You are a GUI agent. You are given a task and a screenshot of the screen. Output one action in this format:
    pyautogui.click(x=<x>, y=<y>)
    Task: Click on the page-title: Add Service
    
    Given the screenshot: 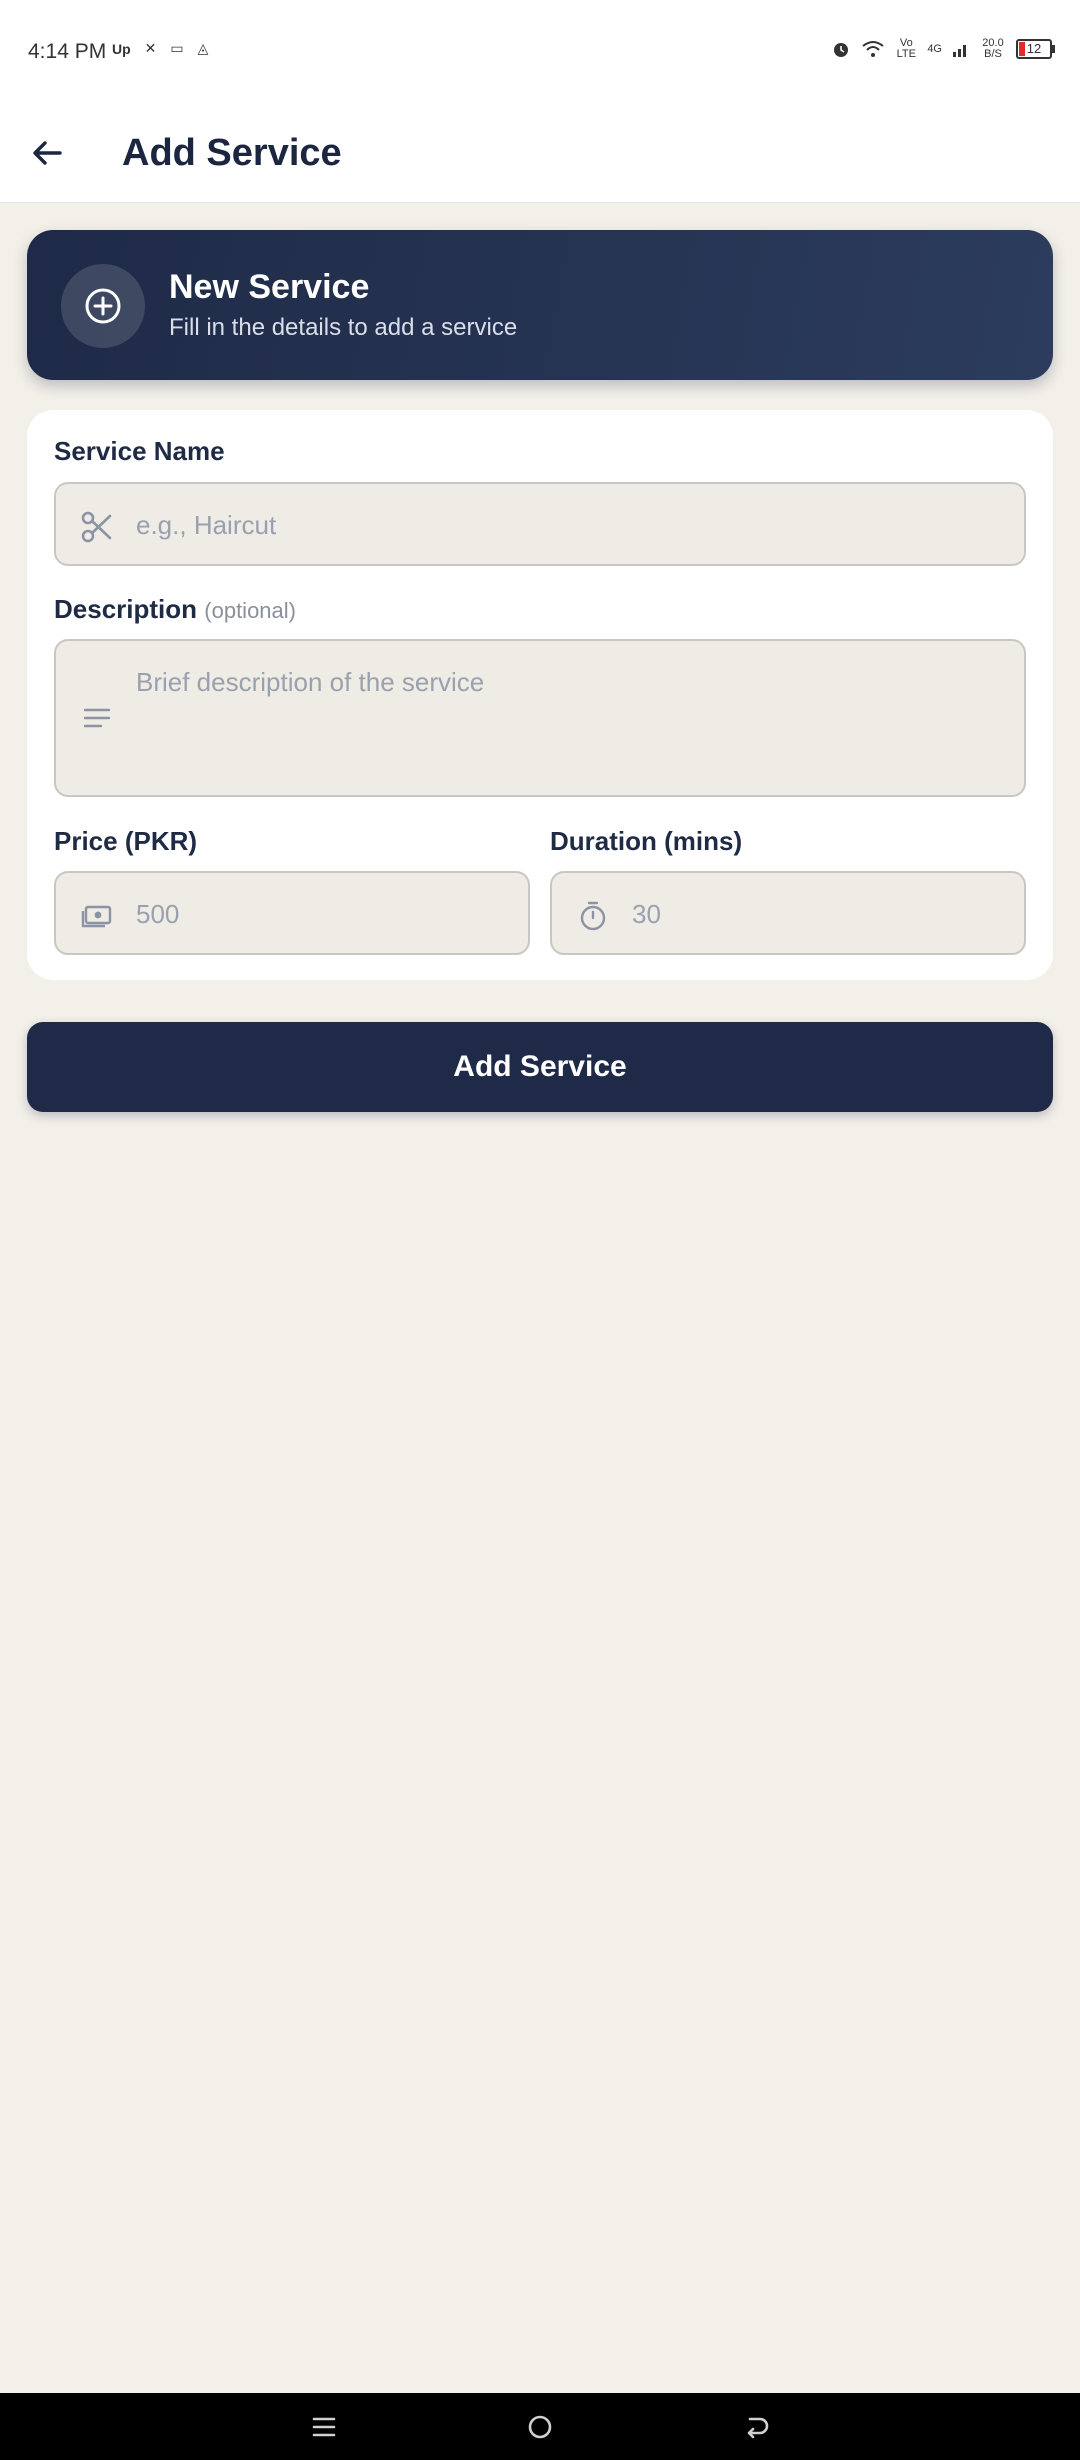 What is the action you would take?
    pyautogui.click(x=232, y=153)
    